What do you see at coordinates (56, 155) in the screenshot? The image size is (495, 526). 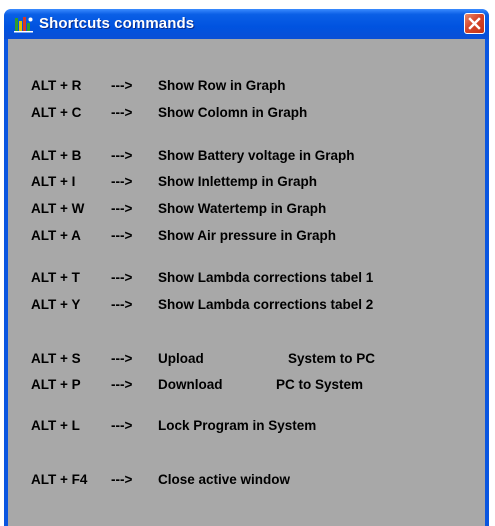 I see `shortcut-key: ALT + B` at bounding box center [56, 155].